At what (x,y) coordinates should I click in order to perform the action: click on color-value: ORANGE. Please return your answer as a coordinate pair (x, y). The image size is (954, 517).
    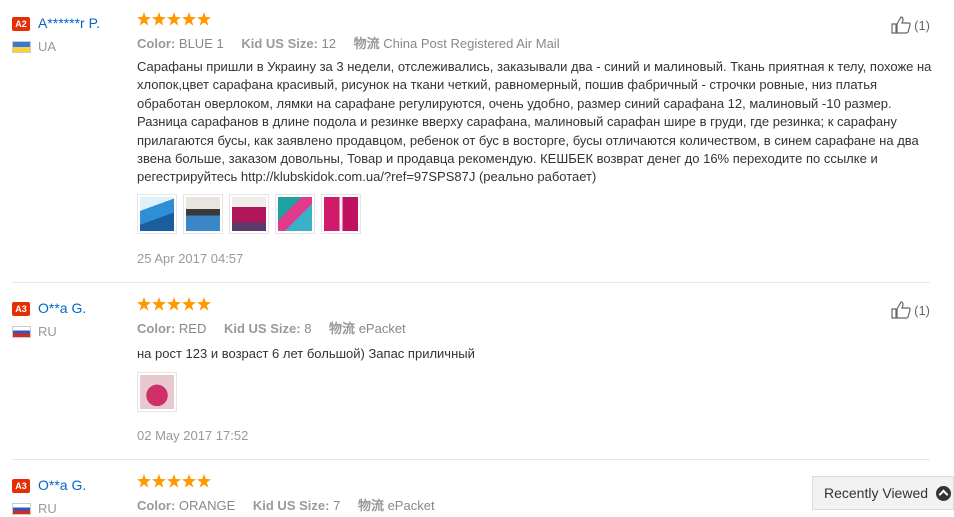
    Looking at the image, I should click on (207, 505).